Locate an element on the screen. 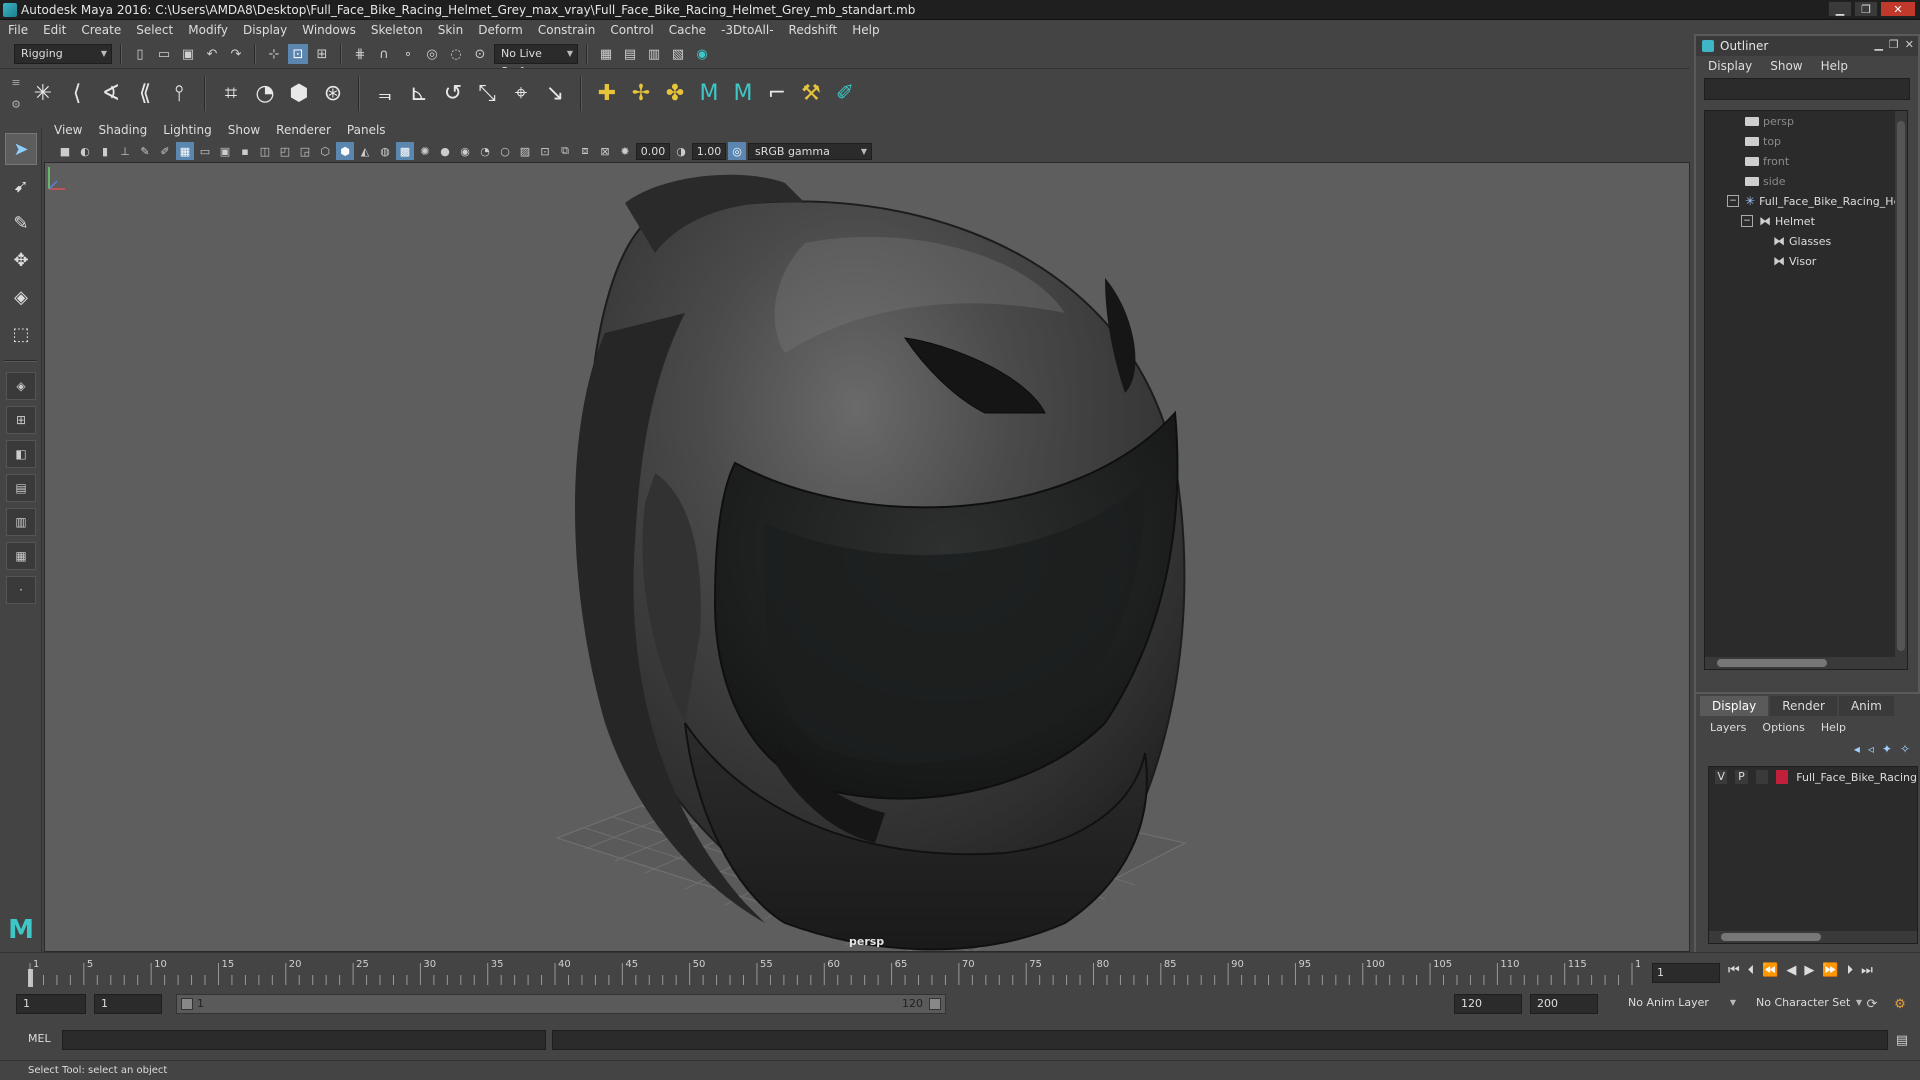 The image size is (1920, 1080). menu-create: Create is located at coordinates (101, 30).